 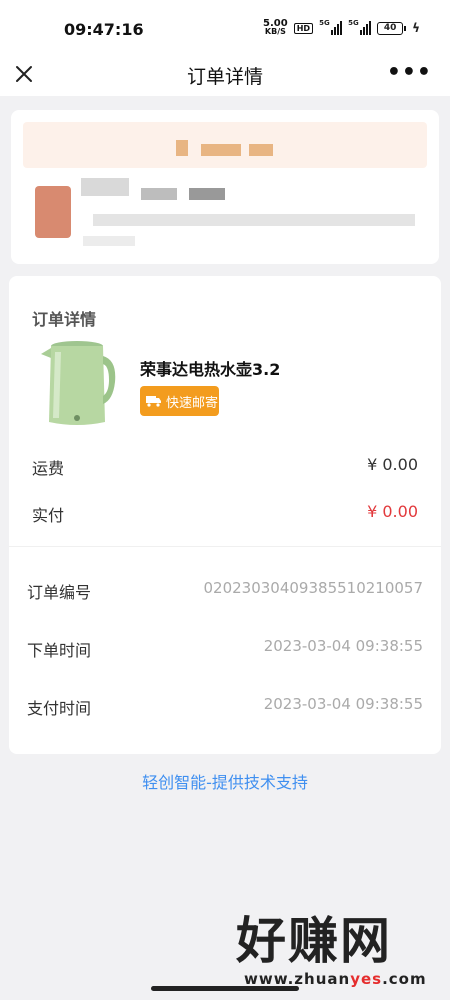 What do you see at coordinates (275, 31) in the screenshot?
I see `network-speed-unit: KB/S` at bounding box center [275, 31].